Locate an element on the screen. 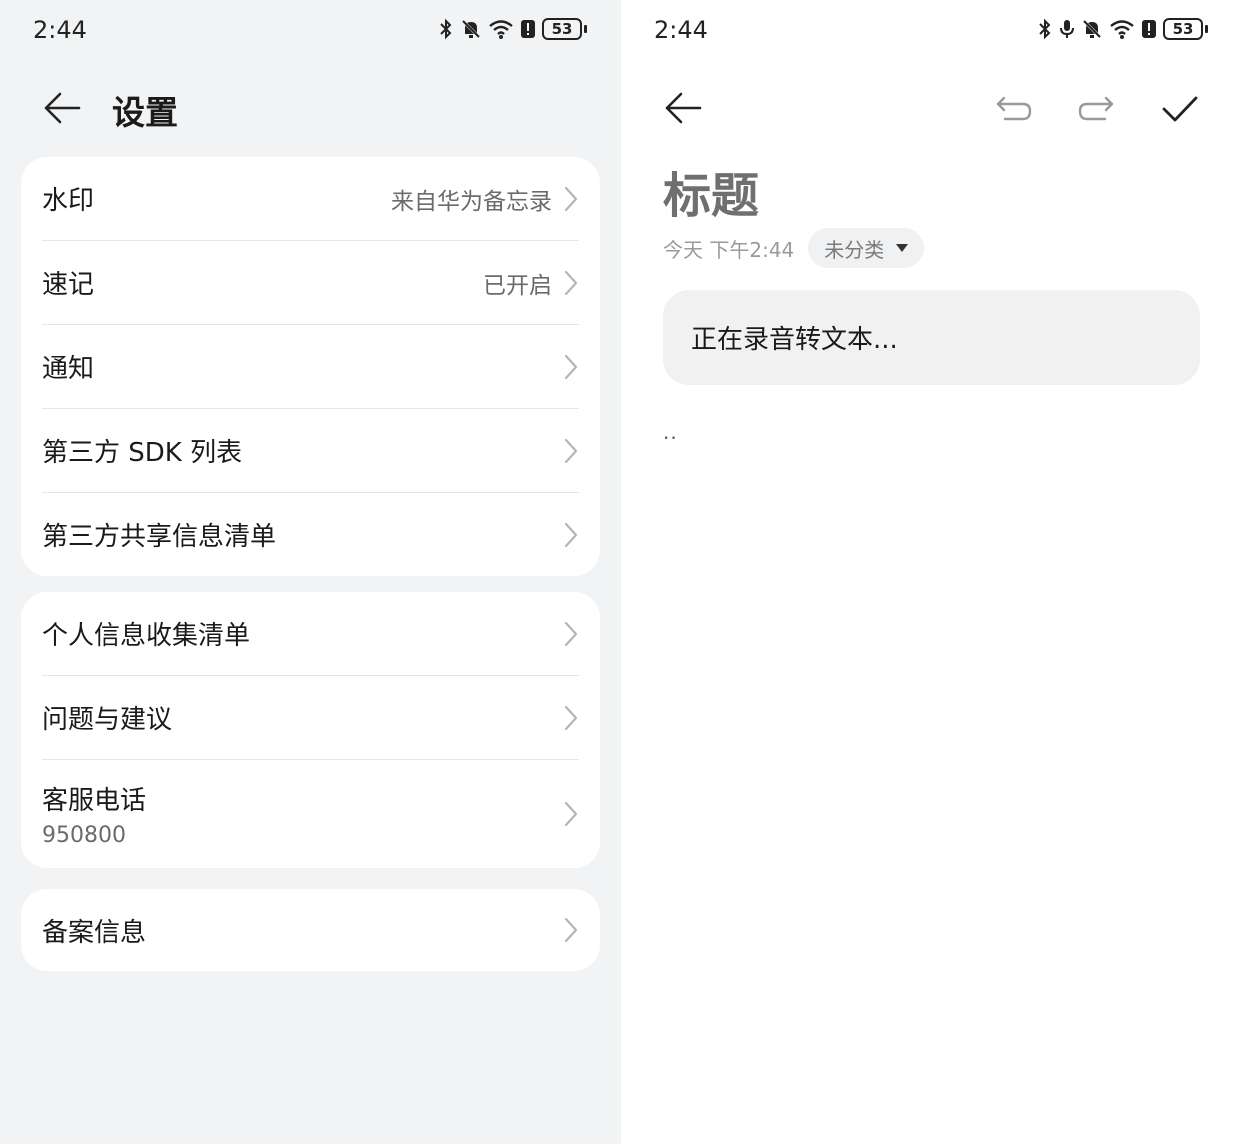 This screenshot has height=1144, width=1242. category-label: 未分类 is located at coordinates (854, 249).